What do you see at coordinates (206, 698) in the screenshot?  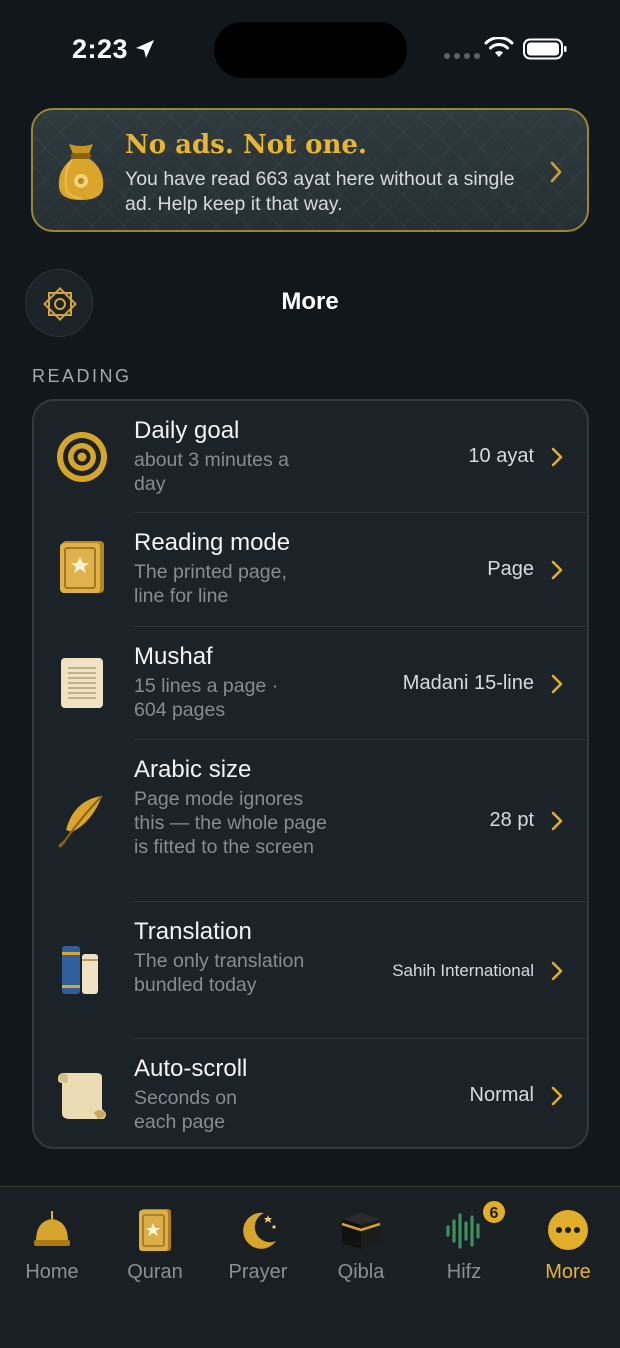 I see `setting-subtitle: 15 lines a page · 604 pages` at bounding box center [206, 698].